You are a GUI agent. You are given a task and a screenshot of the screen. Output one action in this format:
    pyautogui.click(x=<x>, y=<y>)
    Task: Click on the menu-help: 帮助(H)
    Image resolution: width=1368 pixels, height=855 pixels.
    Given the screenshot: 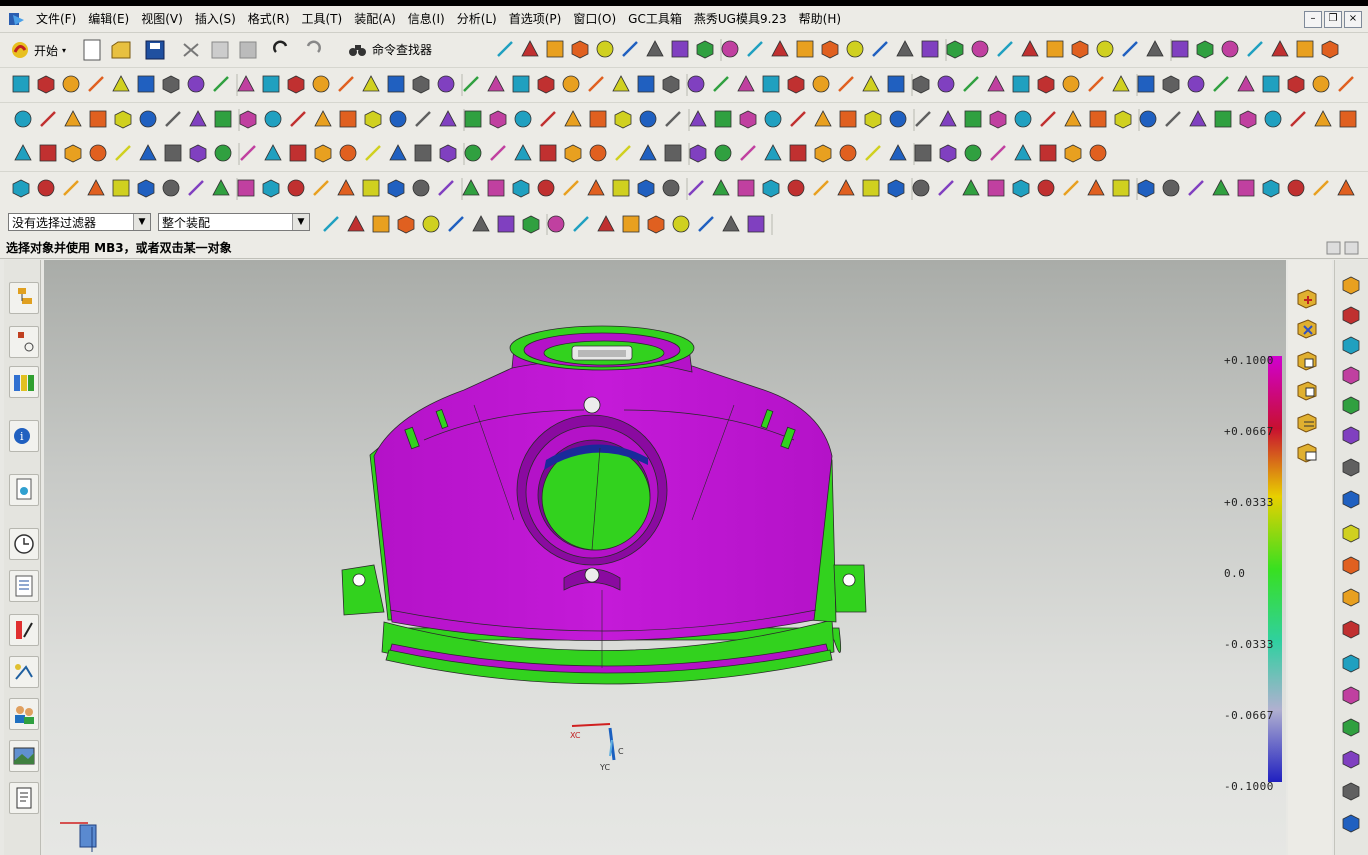 What is the action you would take?
    pyautogui.click(x=820, y=19)
    